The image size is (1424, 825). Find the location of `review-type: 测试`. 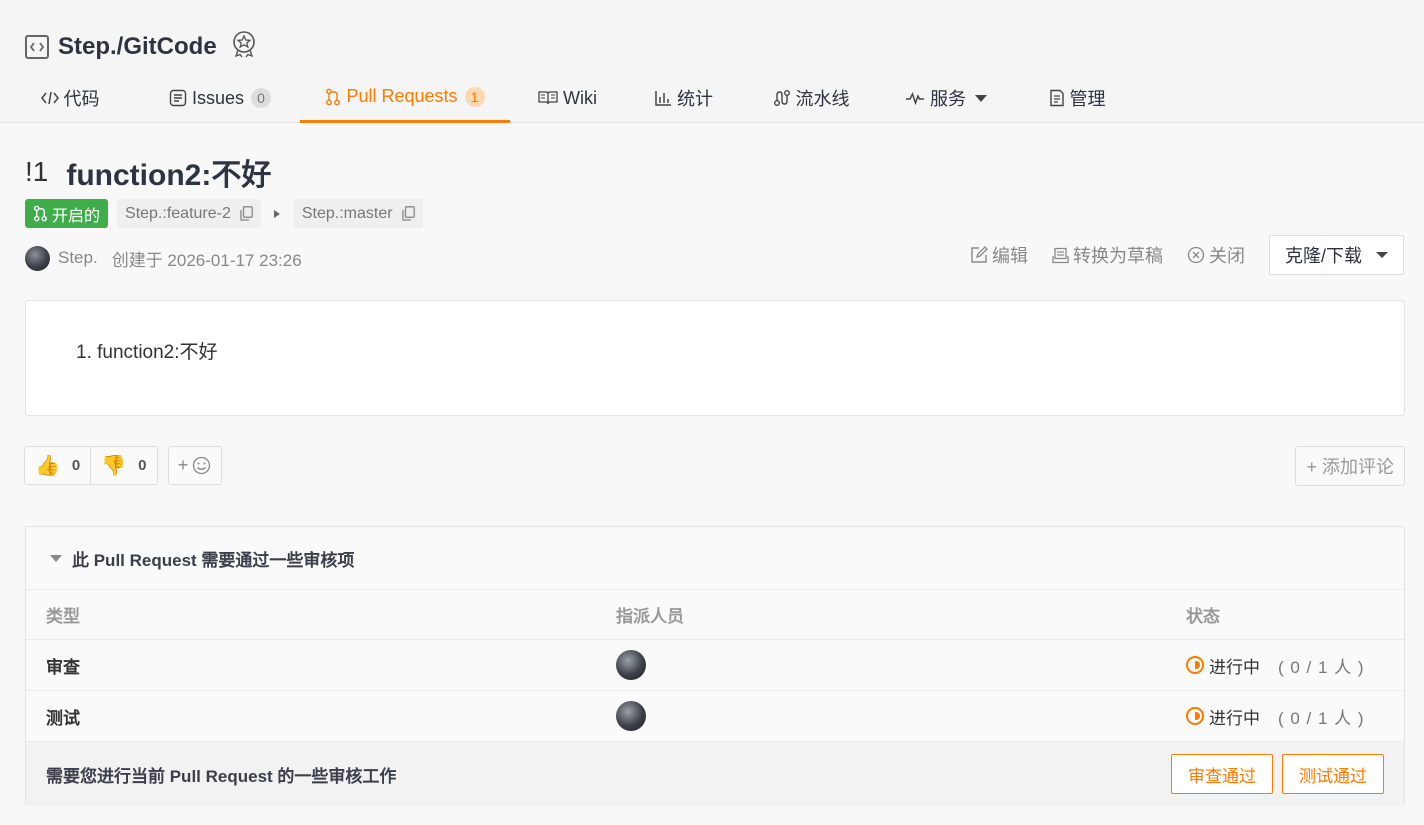

review-type: 测试 is located at coordinates (63, 718).